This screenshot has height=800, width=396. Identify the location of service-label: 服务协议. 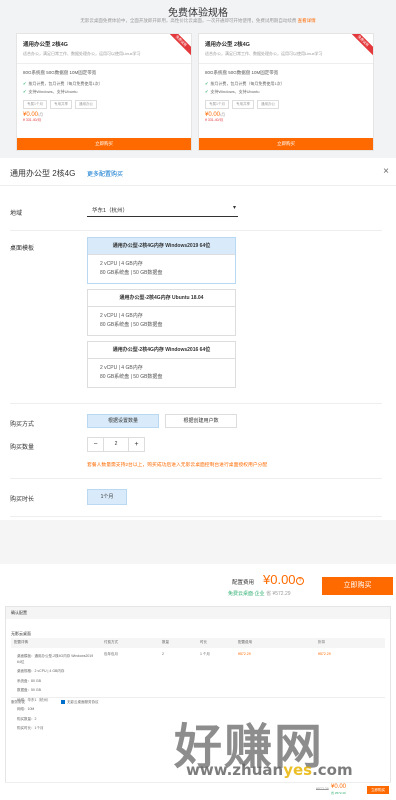
(18, 702).